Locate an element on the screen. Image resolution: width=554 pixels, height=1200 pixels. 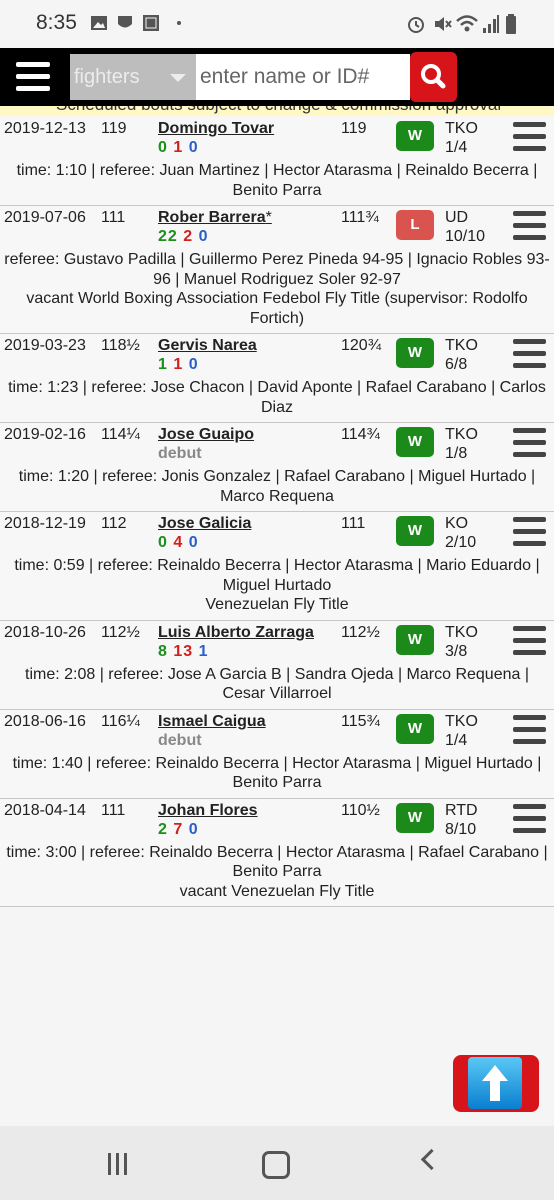
fight-detail-line: Venezuelan Fly Title is located at coordinates (277, 604).